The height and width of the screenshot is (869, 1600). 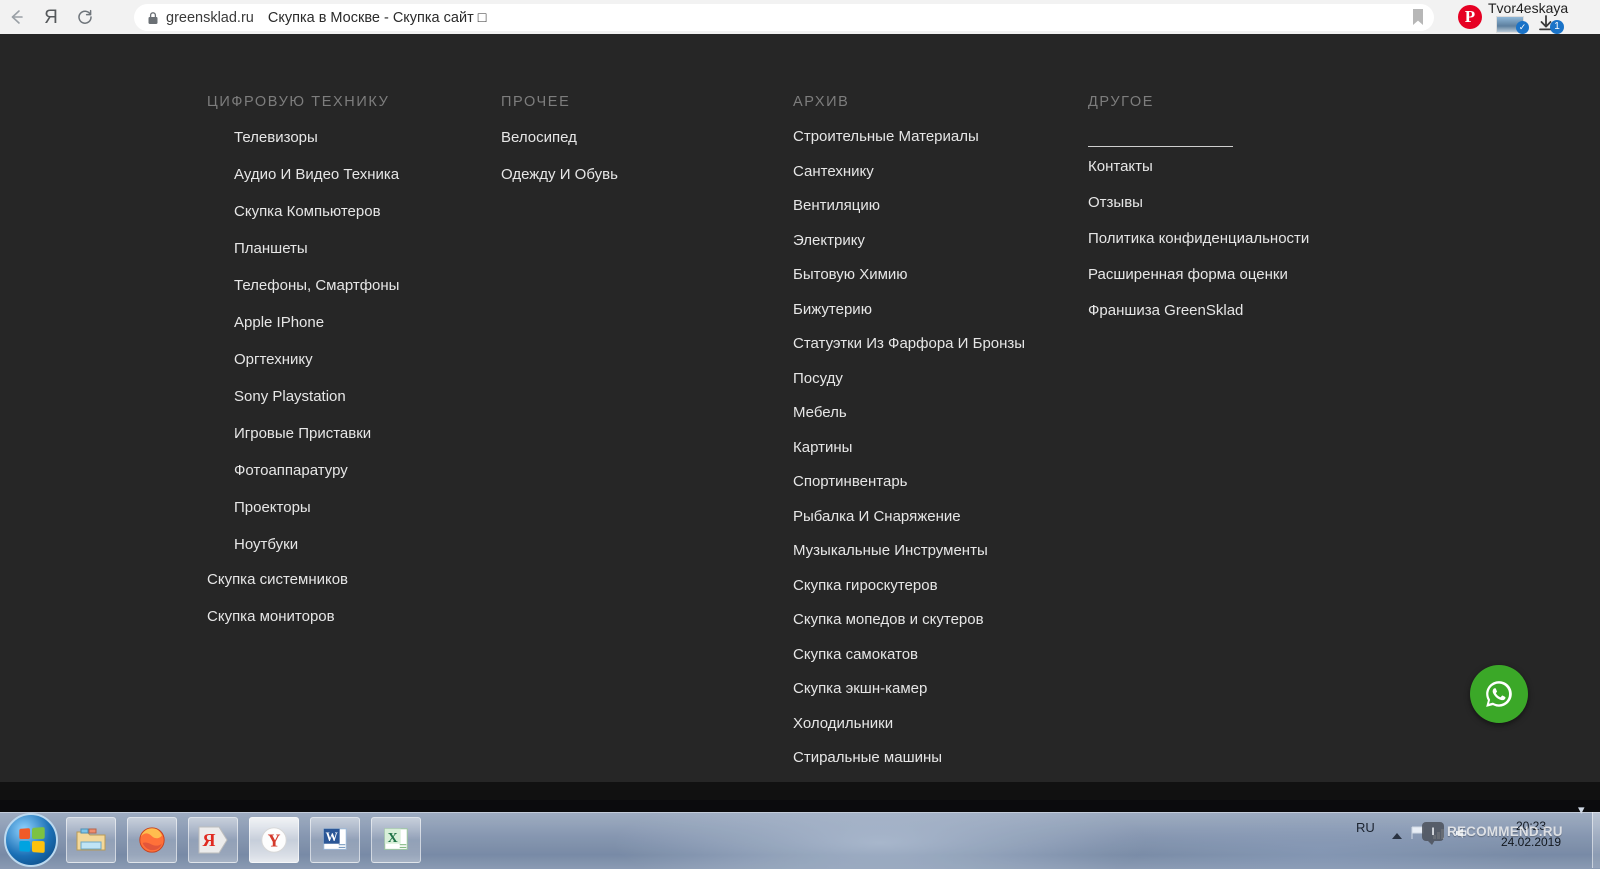 I want to click on list-item: Политика конфиденциальности, so click(x=1198, y=238).